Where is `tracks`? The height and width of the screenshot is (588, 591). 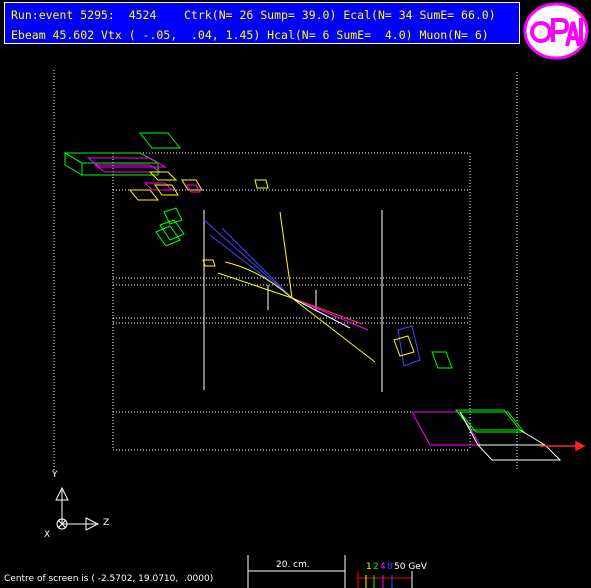
tracks is located at coordinates (289, 287).